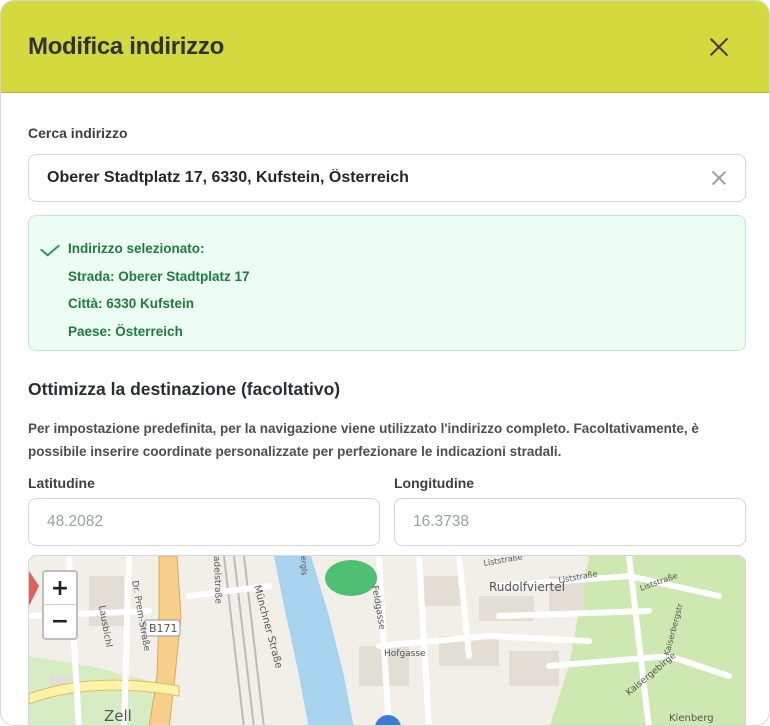  I want to click on modal-header: Modifica indirizzo, so click(385, 47).